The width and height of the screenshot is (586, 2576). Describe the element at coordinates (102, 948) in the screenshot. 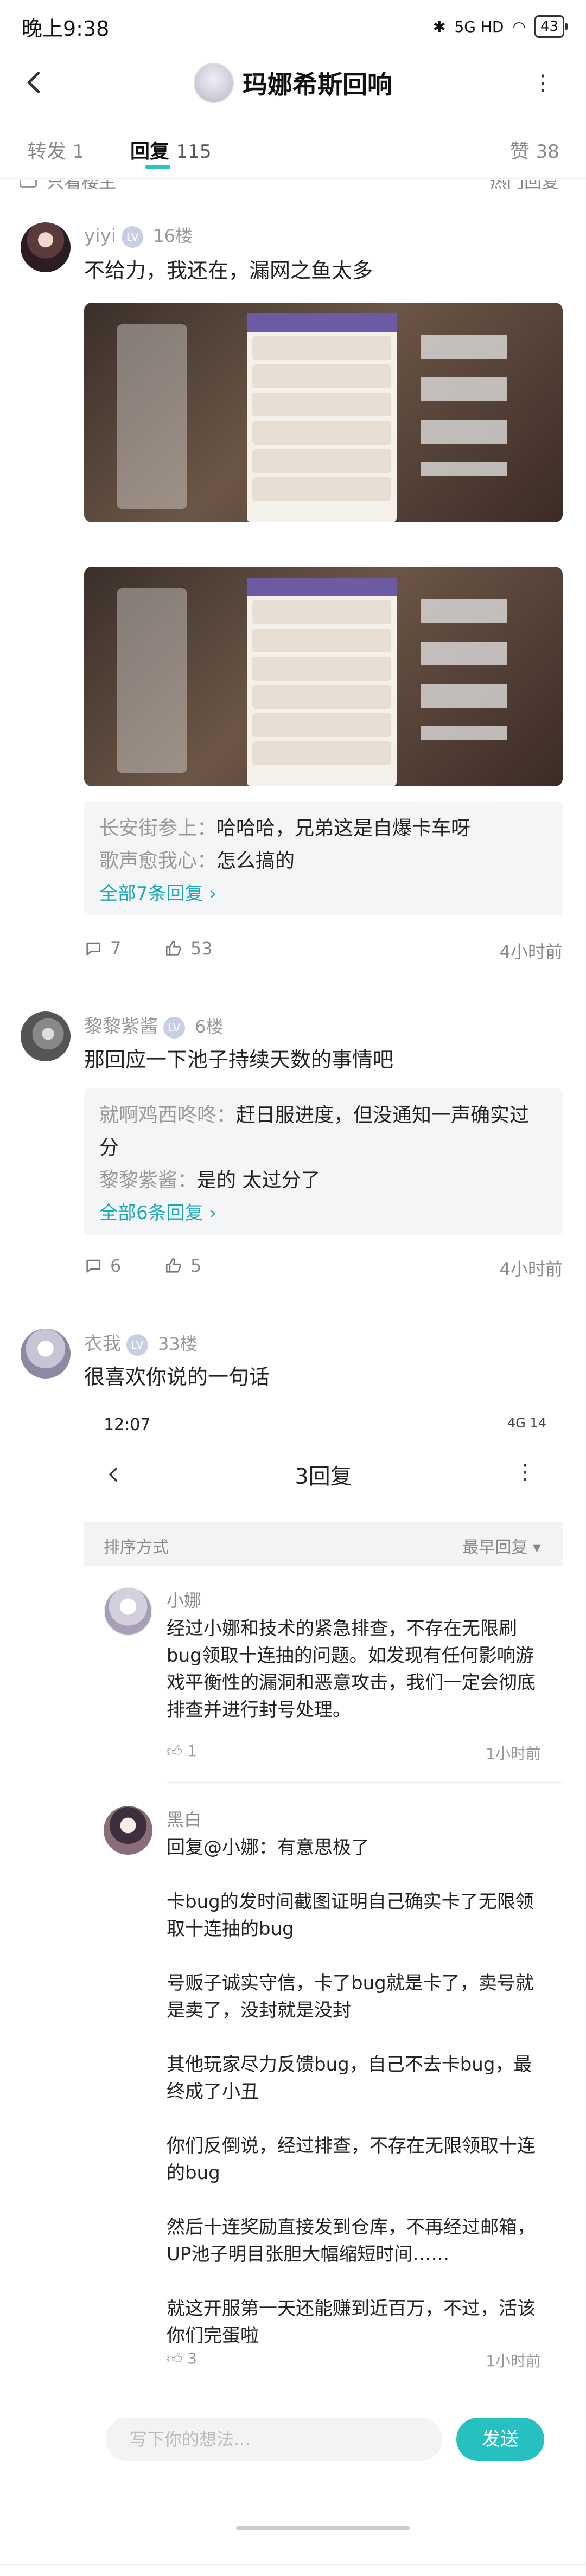

I see `reply-button: 7` at that location.